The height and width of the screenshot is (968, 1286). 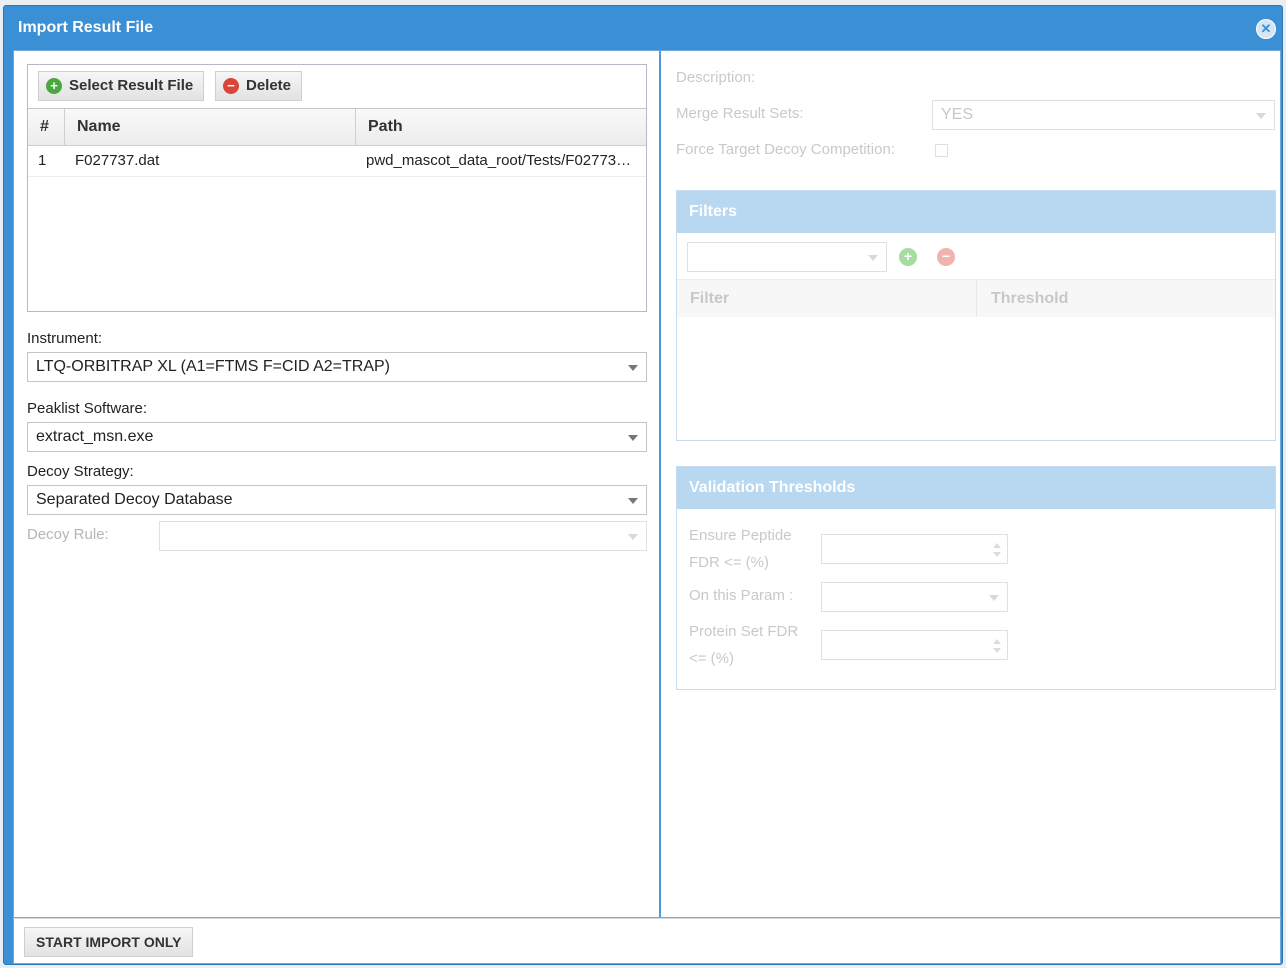 I want to click on peaklist-software-select: extract_msn.exe, so click(x=337, y=437).